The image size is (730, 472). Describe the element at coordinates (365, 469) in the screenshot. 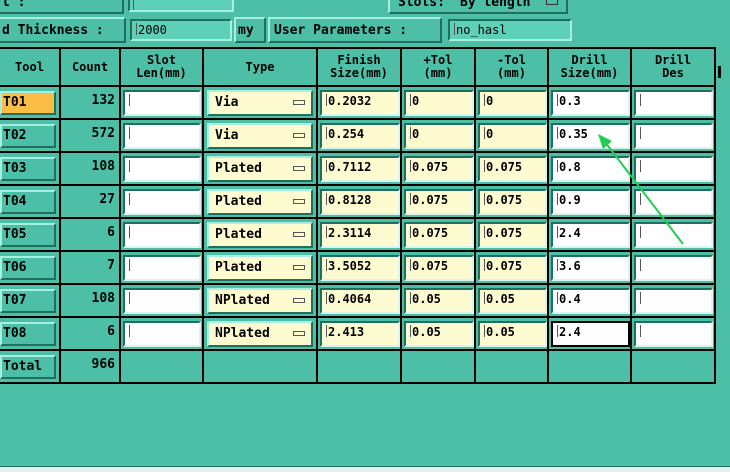

I see `horizontal-scrollbar` at that location.